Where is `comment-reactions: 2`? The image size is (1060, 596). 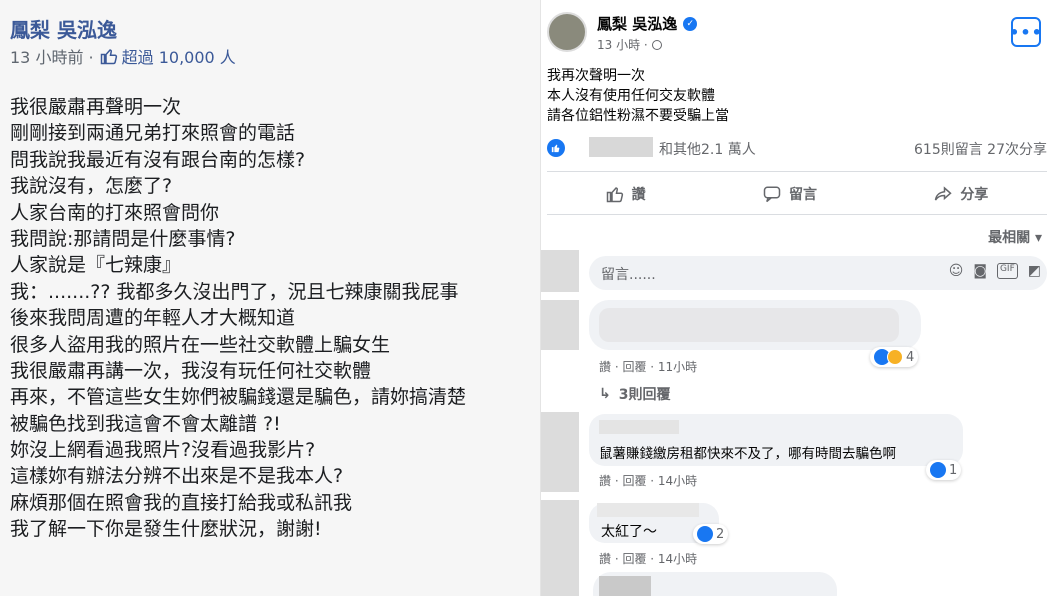
comment-reactions: 2 is located at coordinates (711, 534).